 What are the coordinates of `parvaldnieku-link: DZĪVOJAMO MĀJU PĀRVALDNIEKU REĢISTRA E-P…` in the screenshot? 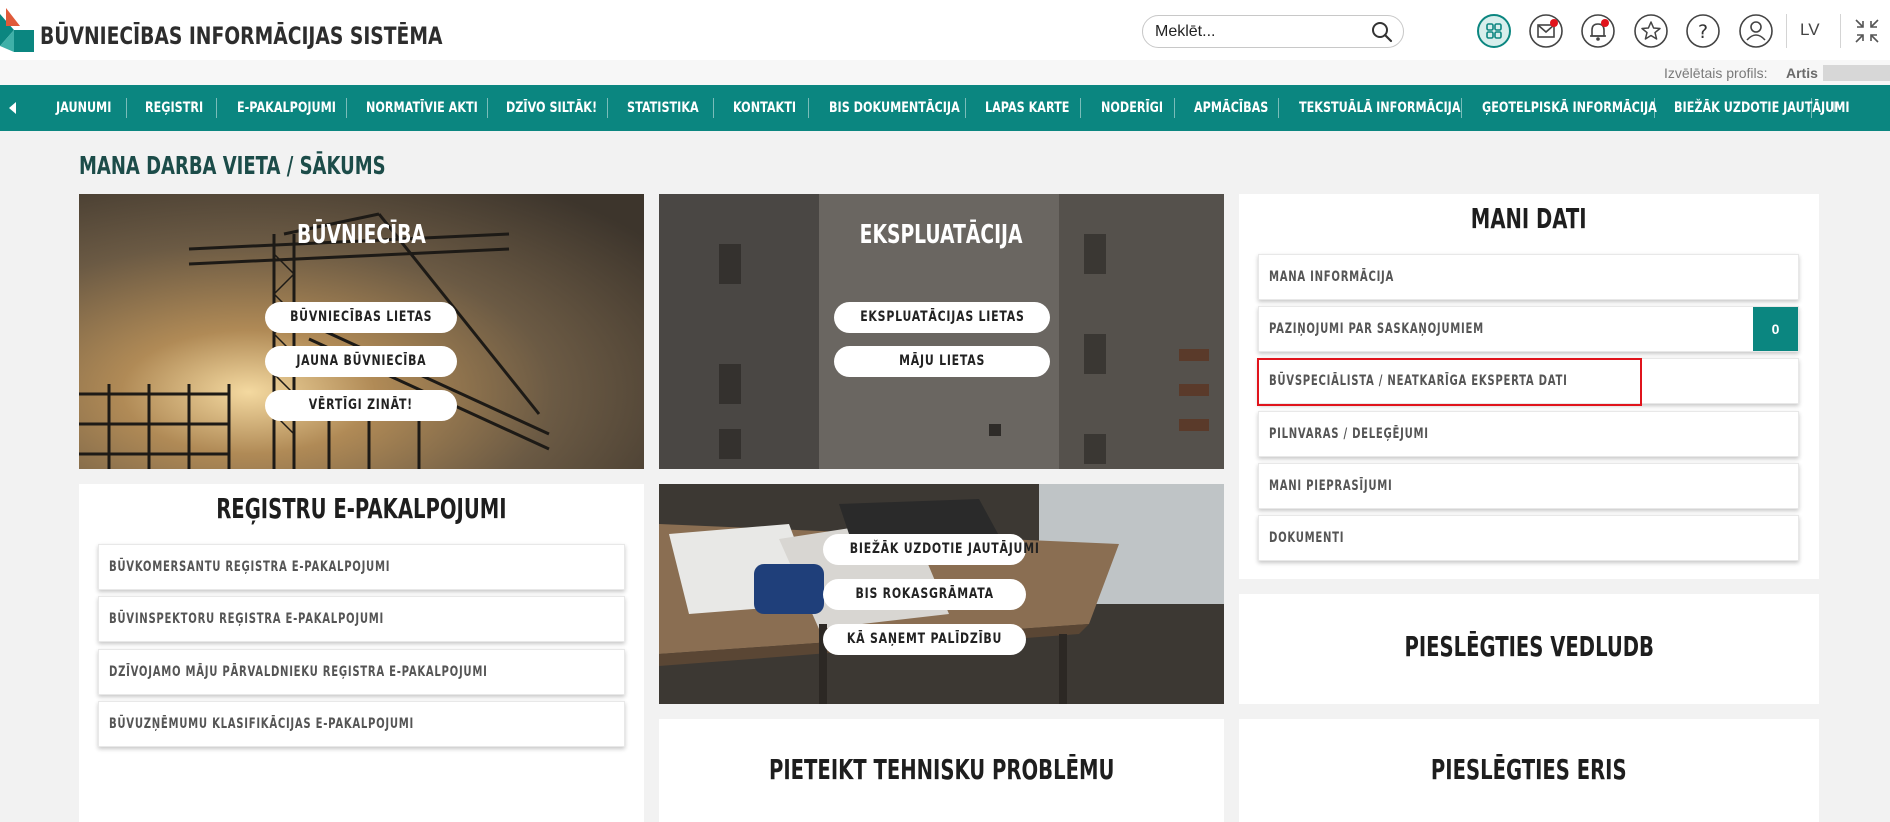 It's located at (361, 672).